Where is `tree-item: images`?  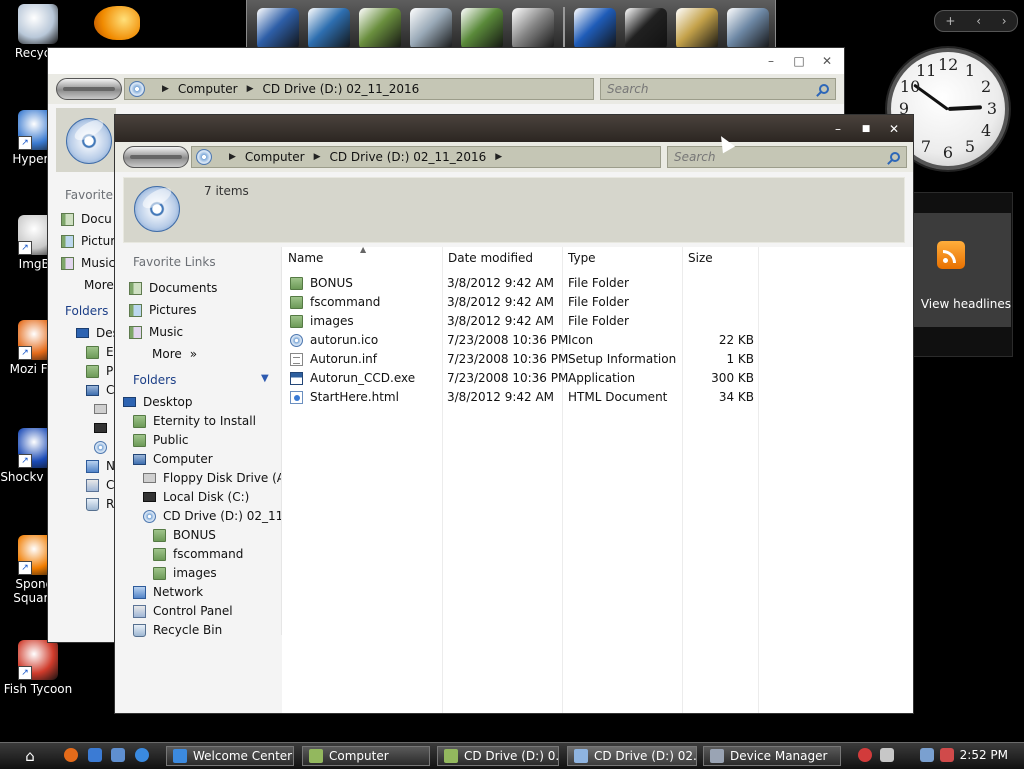
tree-item: images is located at coordinates (185, 573).